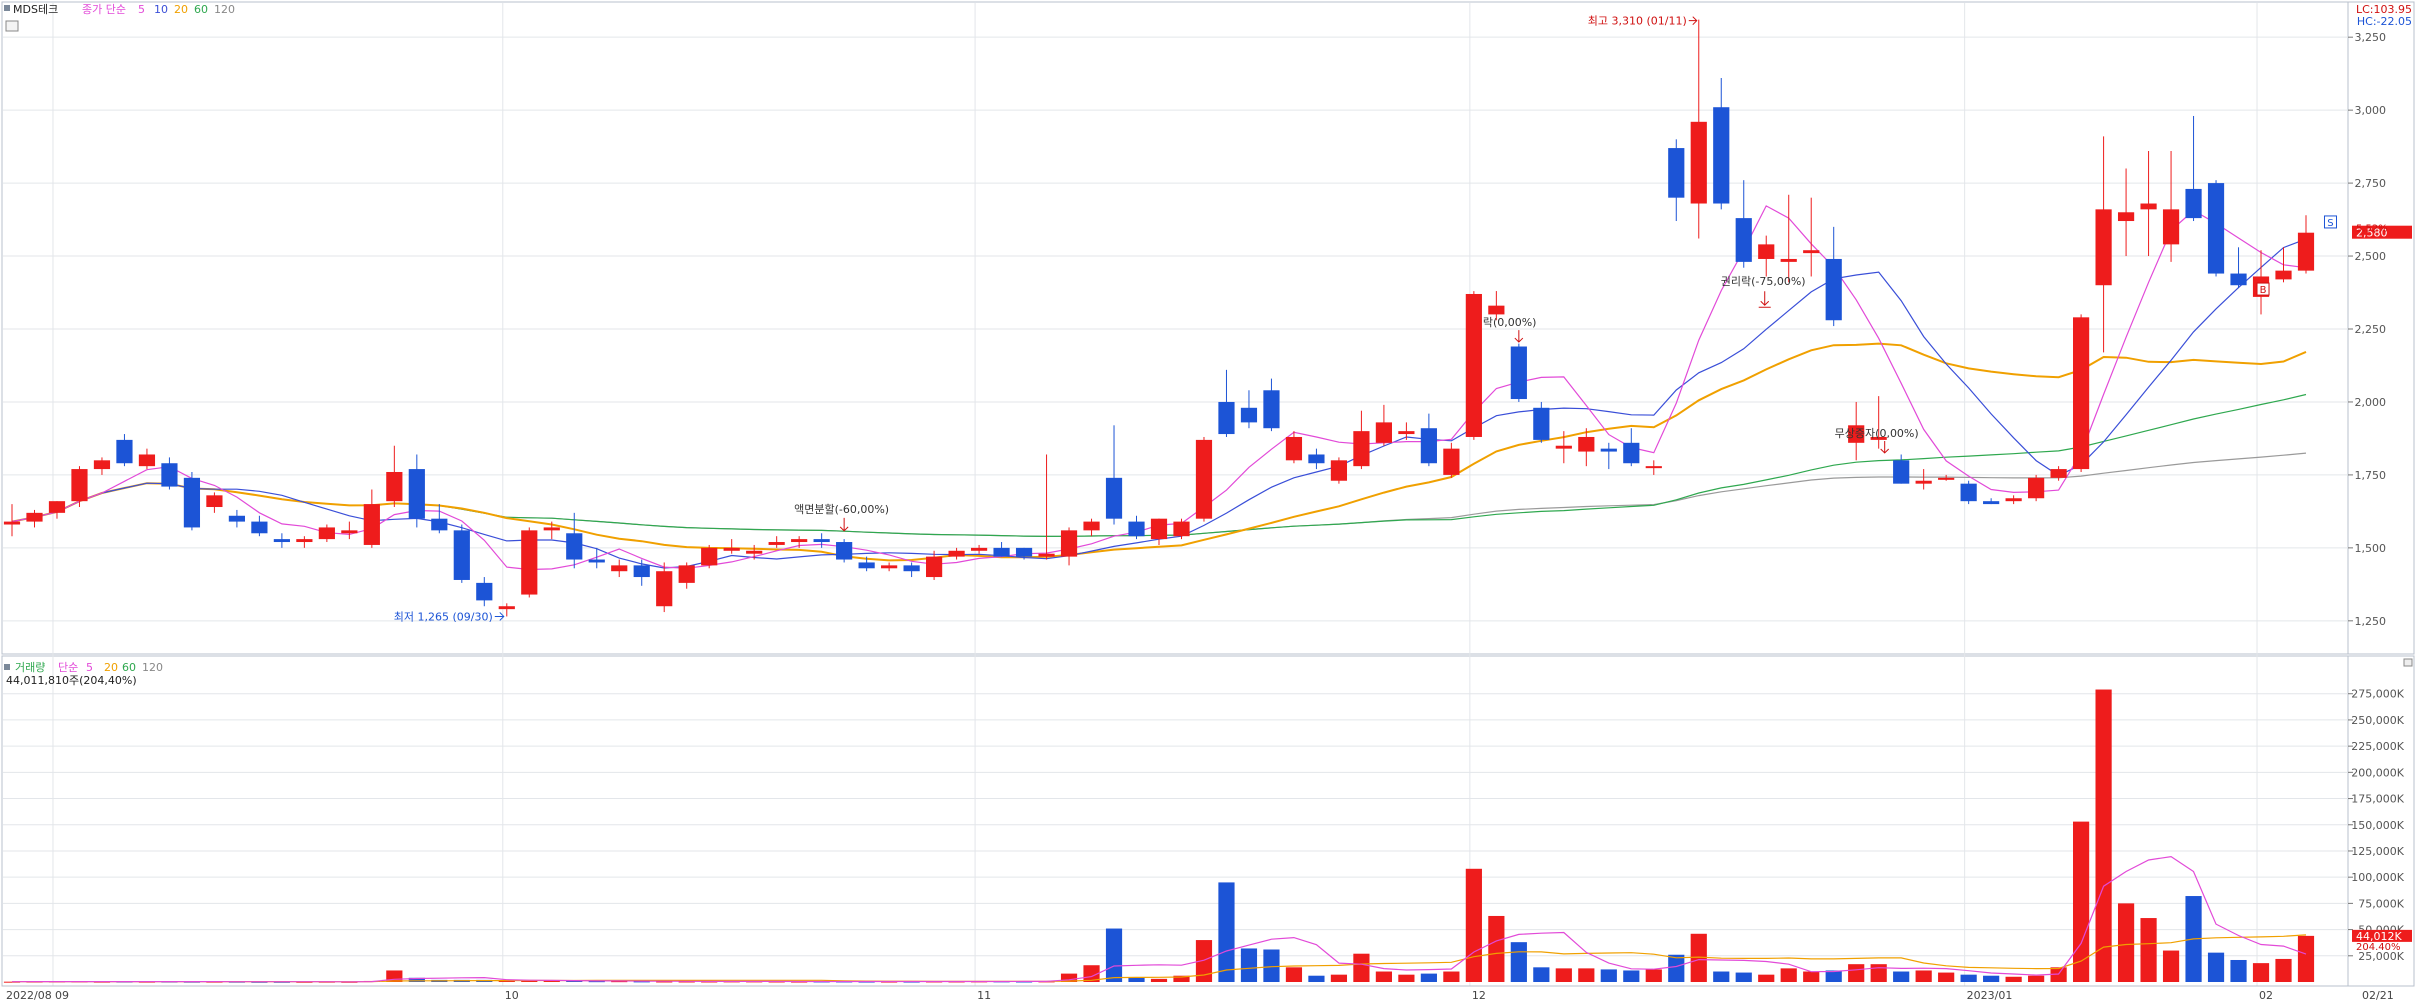  What do you see at coordinates (1479, 995) in the screenshot?
I see `date-tick-label: 12` at bounding box center [1479, 995].